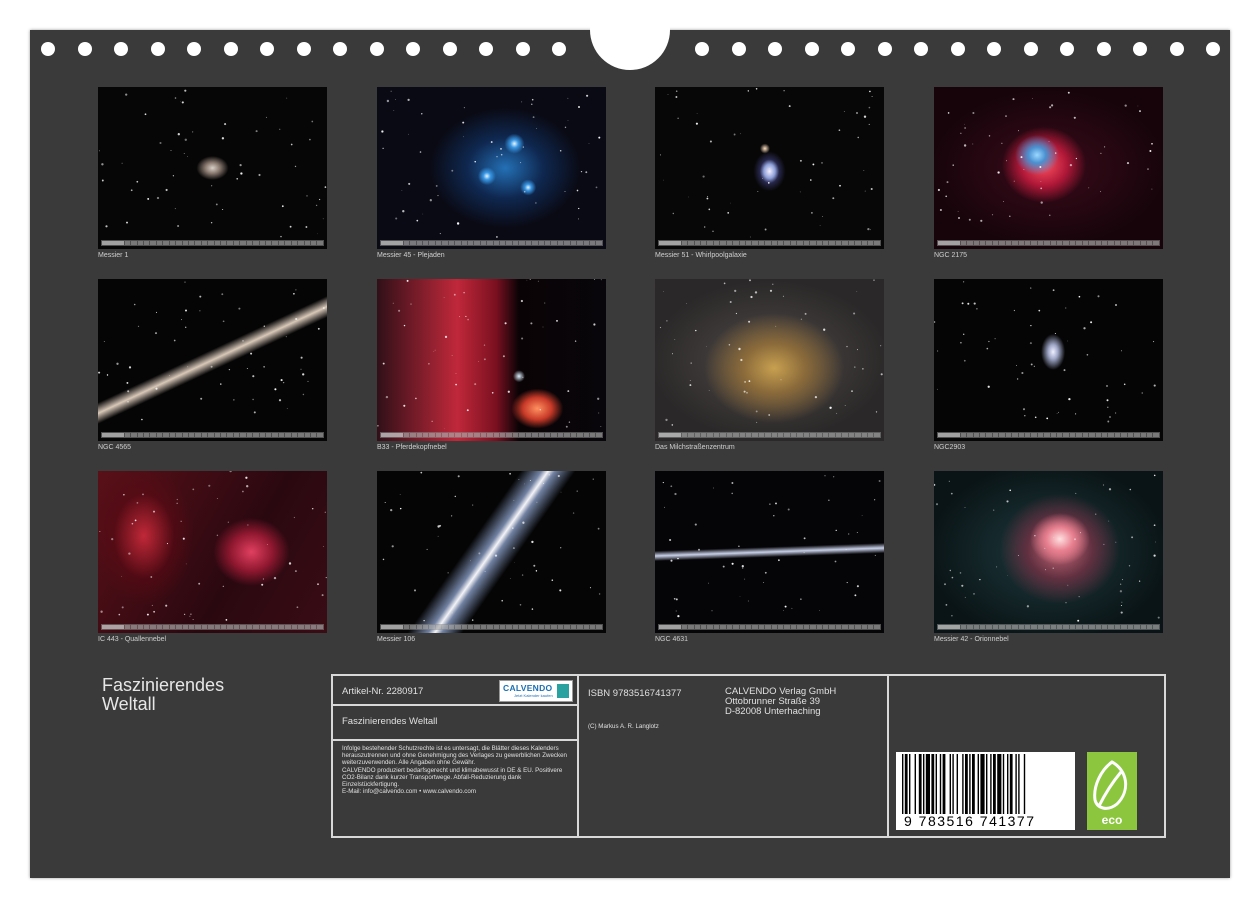 This screenshot has width=1260, height=908. I want to click on photo-caption: Messier 51 - Whirlpoolgalaxie, so click(701, 255).